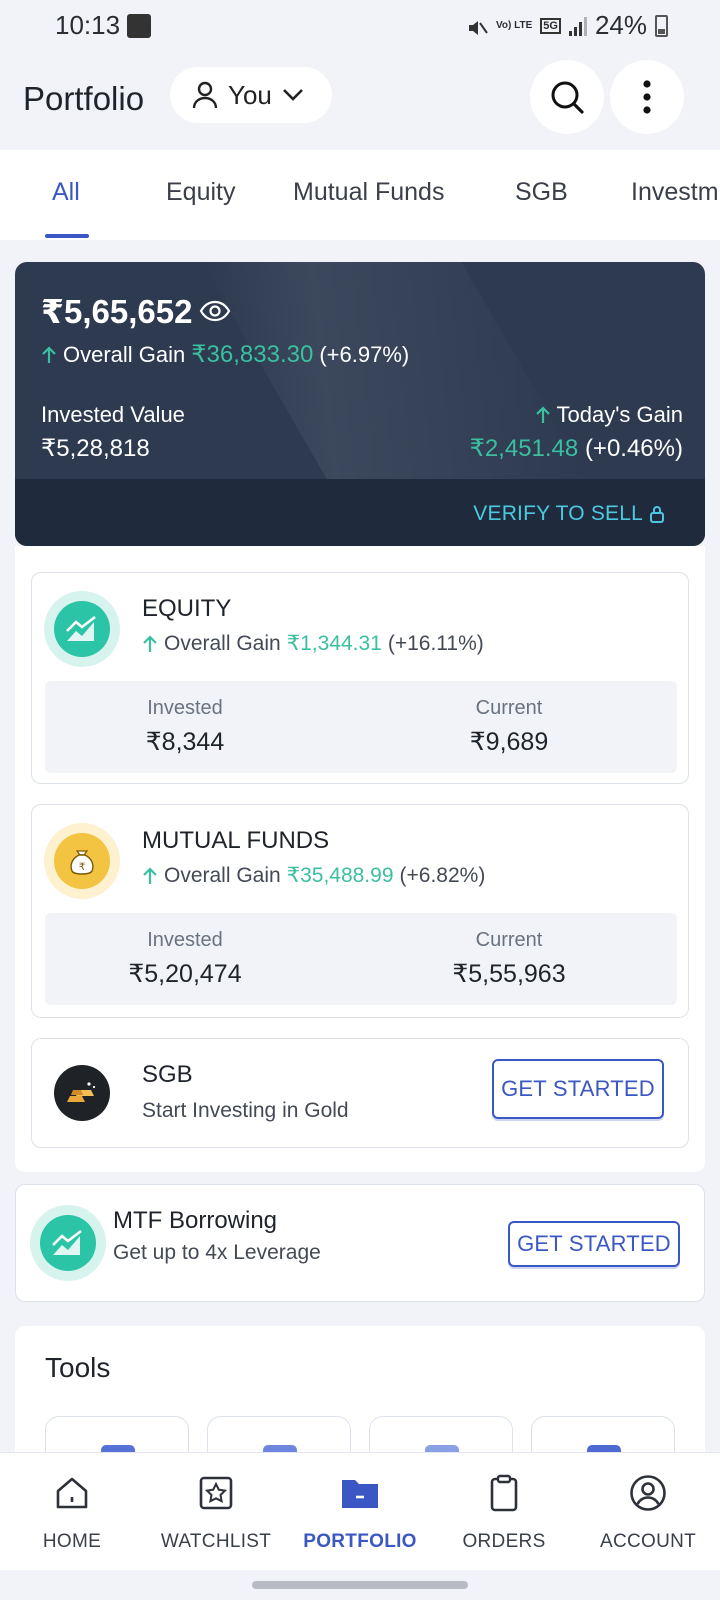 This screenshot has width=720, height=1600. What do you see at coordinates (620, 25) in the screenshot?
I see `battery-percent: 24%` at bounding box center [620, 25].